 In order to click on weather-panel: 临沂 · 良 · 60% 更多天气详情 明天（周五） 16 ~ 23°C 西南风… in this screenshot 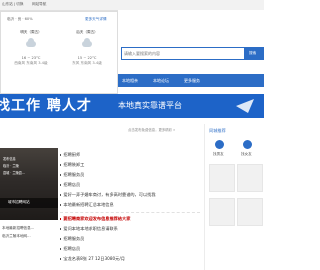, I will do `click(59, 52)`.